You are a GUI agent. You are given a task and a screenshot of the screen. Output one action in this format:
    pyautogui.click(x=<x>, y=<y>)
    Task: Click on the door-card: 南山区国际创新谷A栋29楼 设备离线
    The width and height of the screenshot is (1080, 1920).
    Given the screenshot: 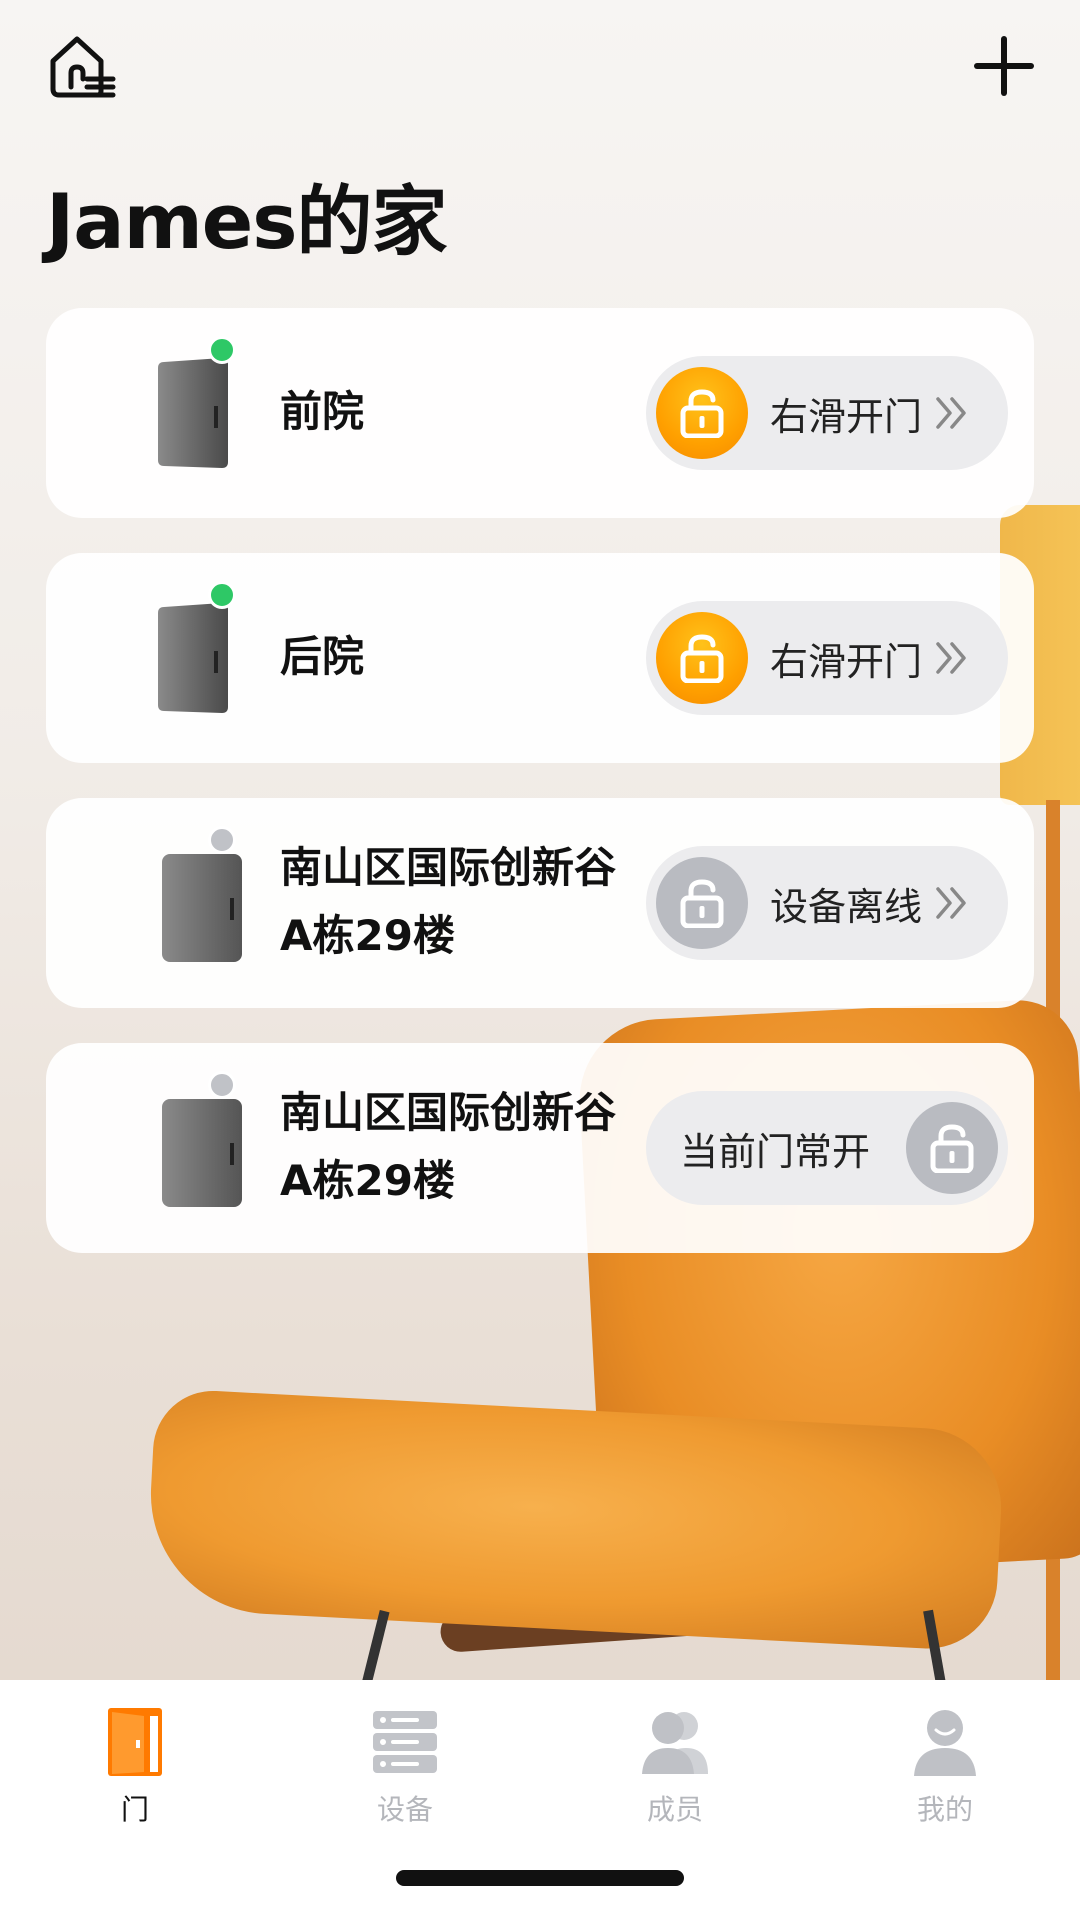 What is the action you would take?
    pyautogui.click(x=540, y=903)
    